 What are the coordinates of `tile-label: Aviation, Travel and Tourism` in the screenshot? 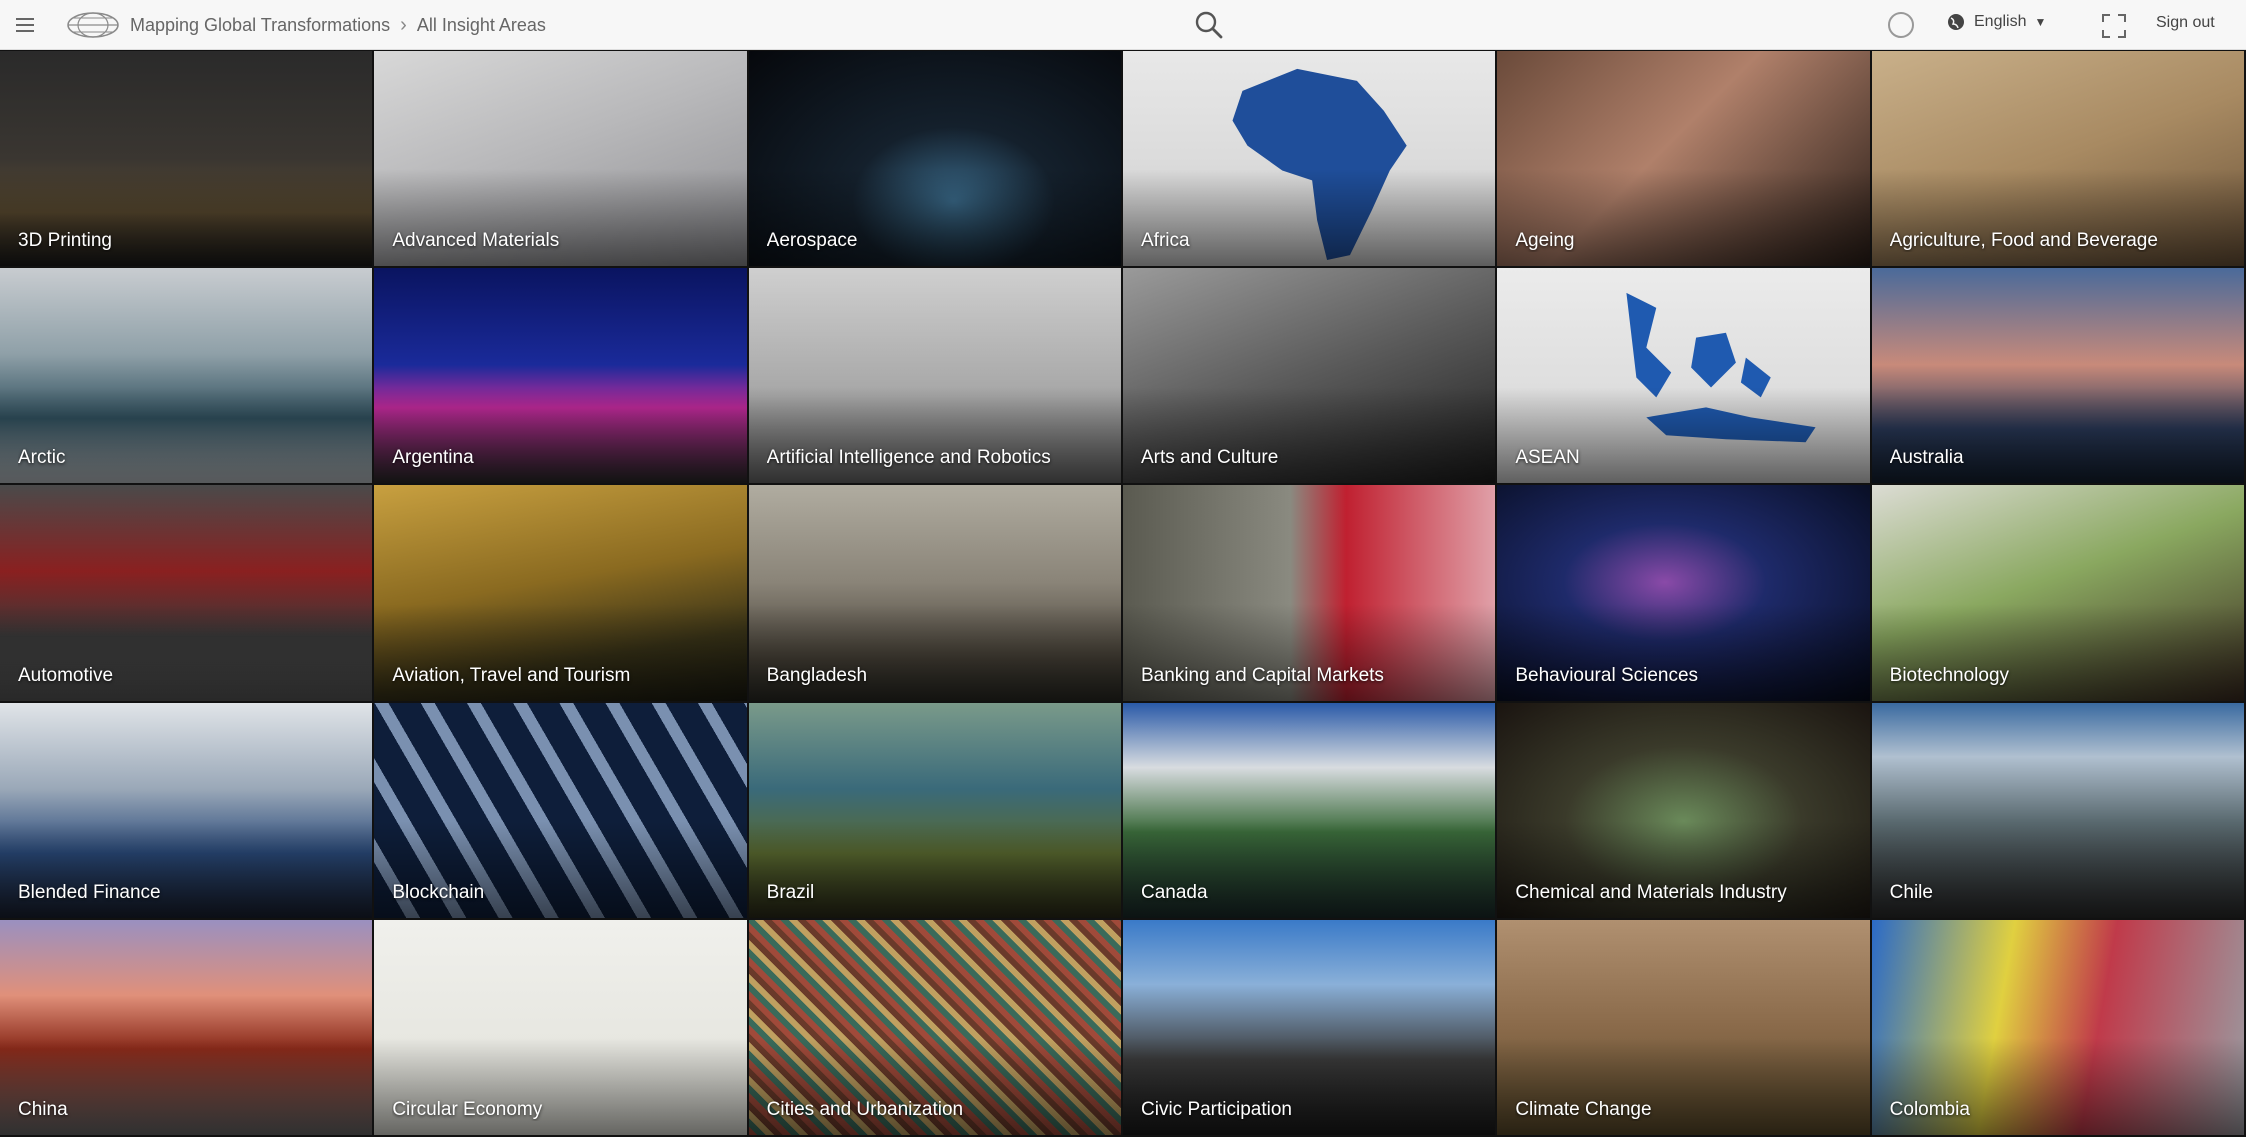 It's located at (511, 675).